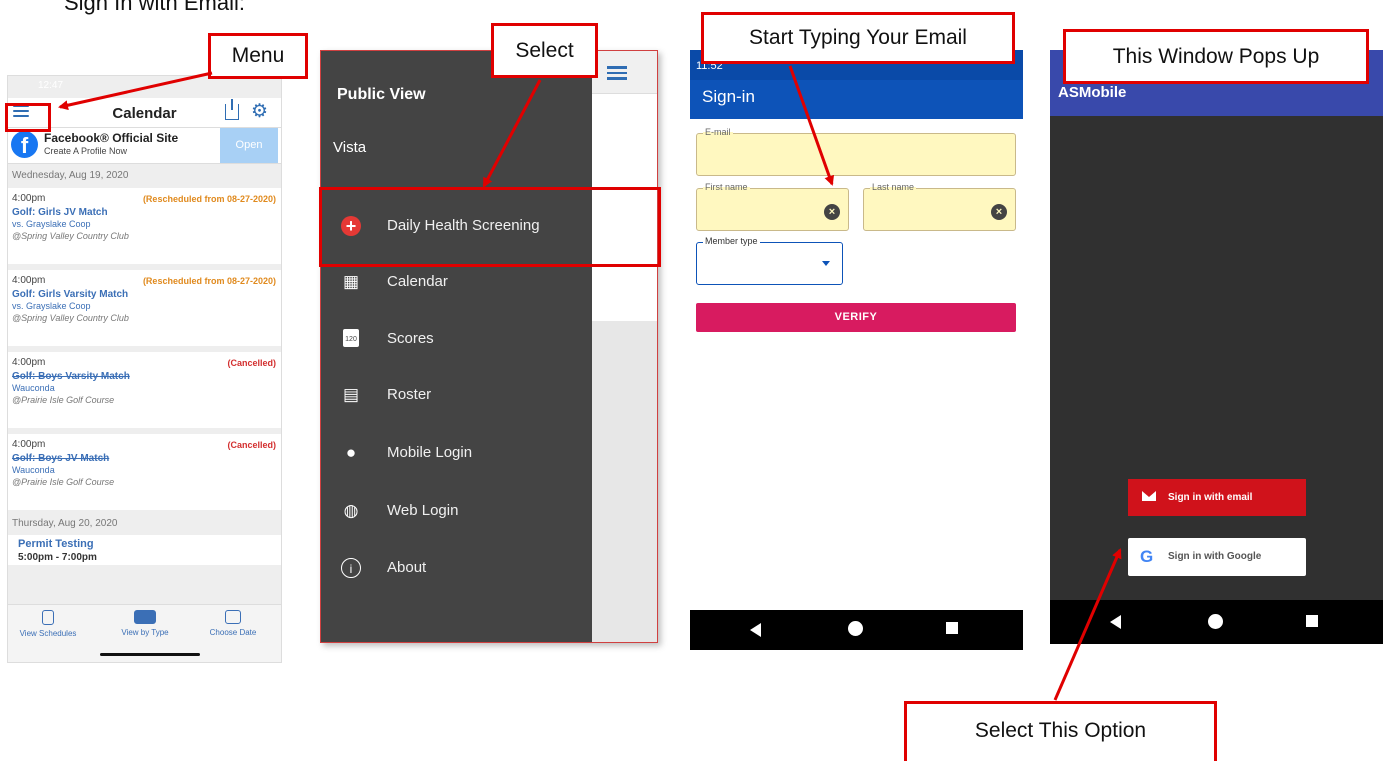 The image size is (1383, 761). I want to click on facebook-logo-icon: f, so click(24, 144).